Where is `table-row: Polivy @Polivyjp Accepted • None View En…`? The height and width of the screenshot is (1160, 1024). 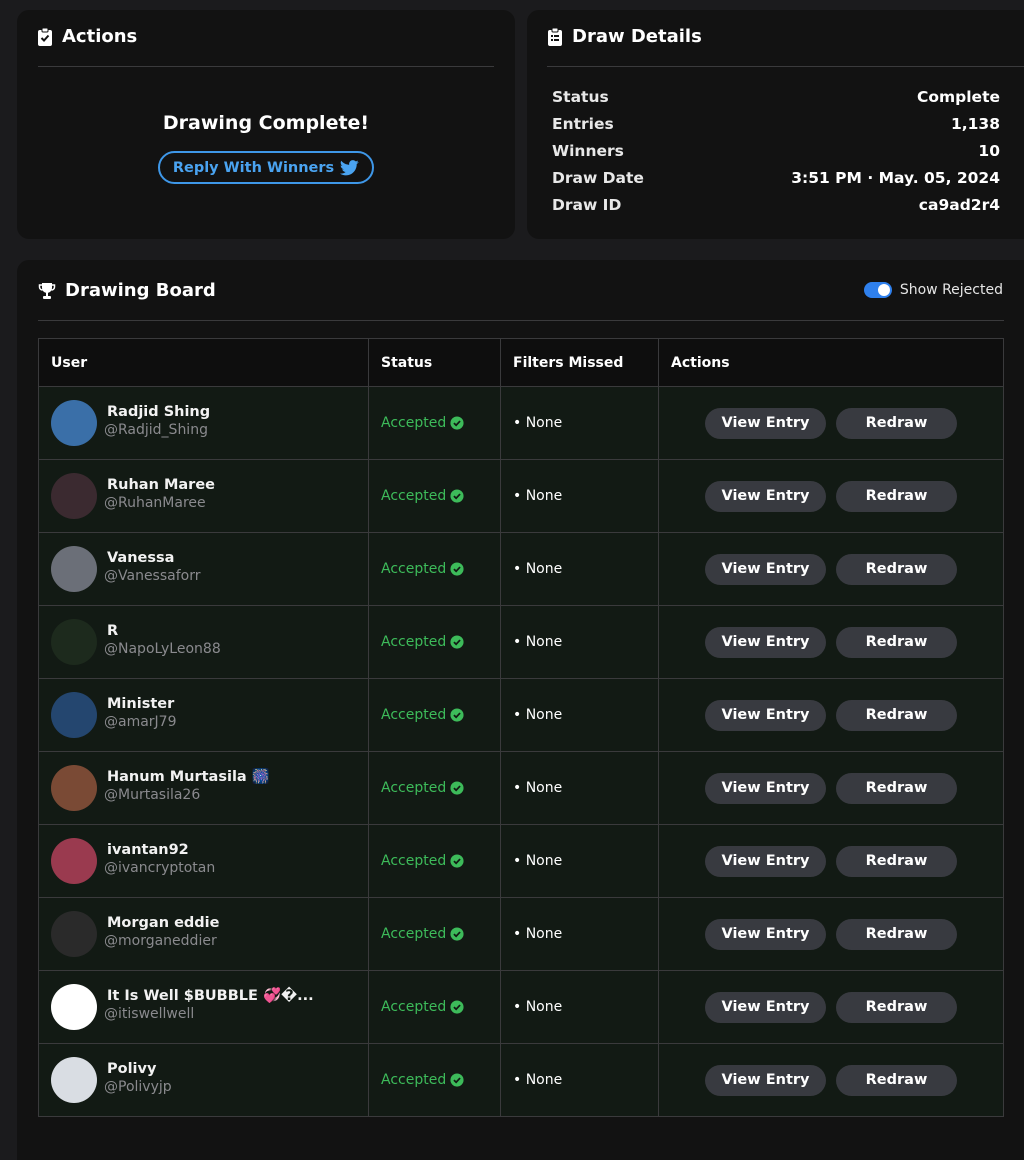
table-row: Polivy @Polivyjp Accepted • None View En… is located at coordinates (521, 1080).